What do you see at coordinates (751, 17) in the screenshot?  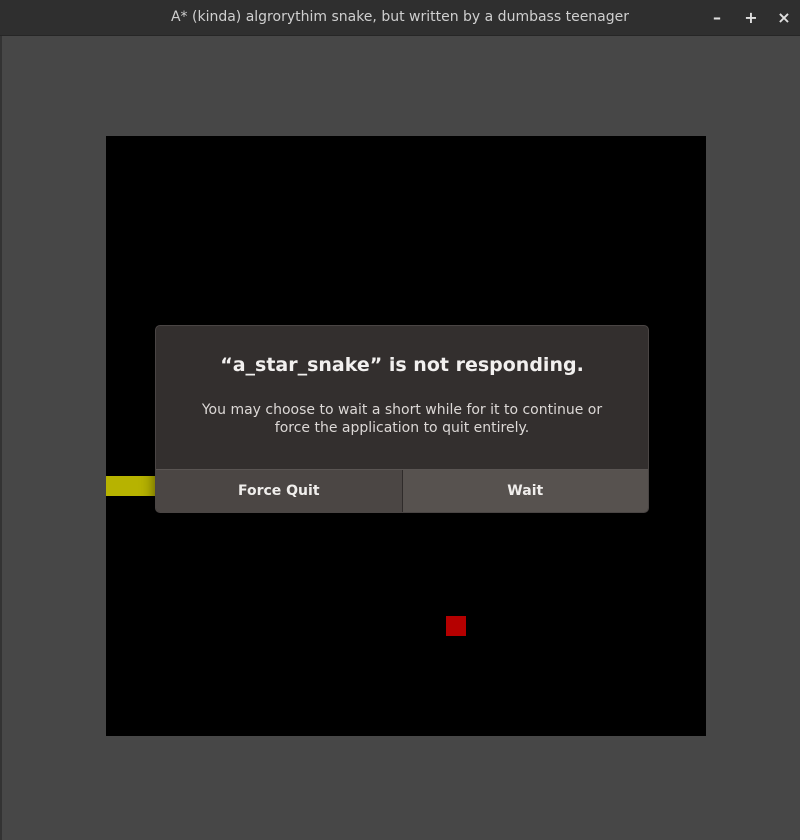 I see `maximize-icon: +` at bounding box center [751, 17].